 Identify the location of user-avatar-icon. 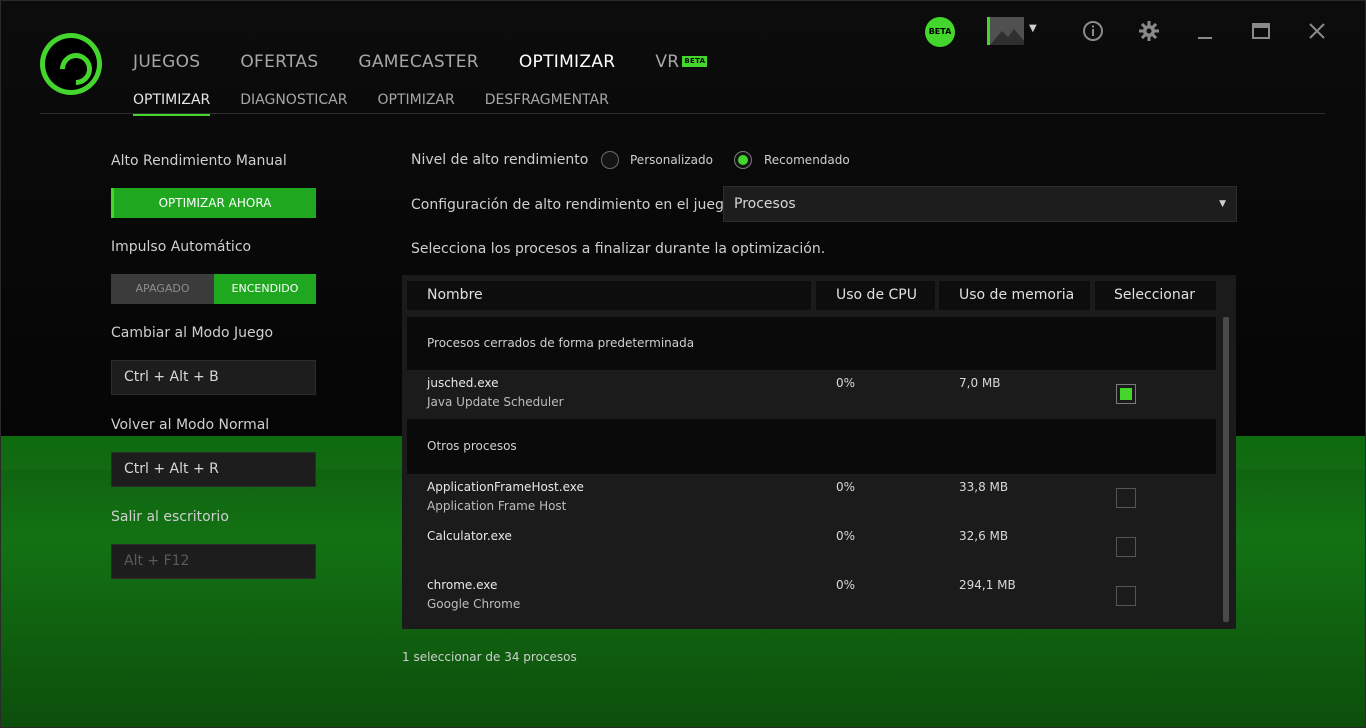
(1005, 31).